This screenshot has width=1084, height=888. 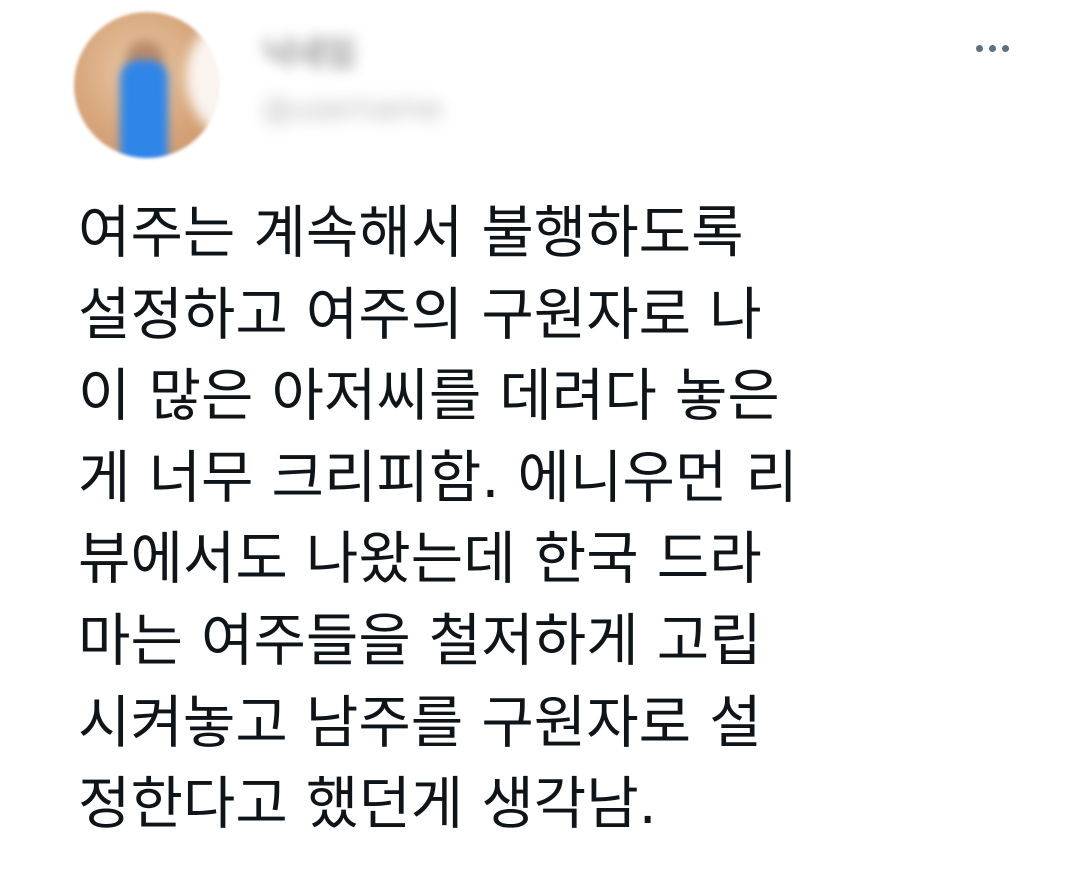 What do you see at coordinates (420, 722) in the screenshot?
I see `tweet-text-line: 시켜놓고 남주를 구원자로 설` at bounding box center [420, 722].